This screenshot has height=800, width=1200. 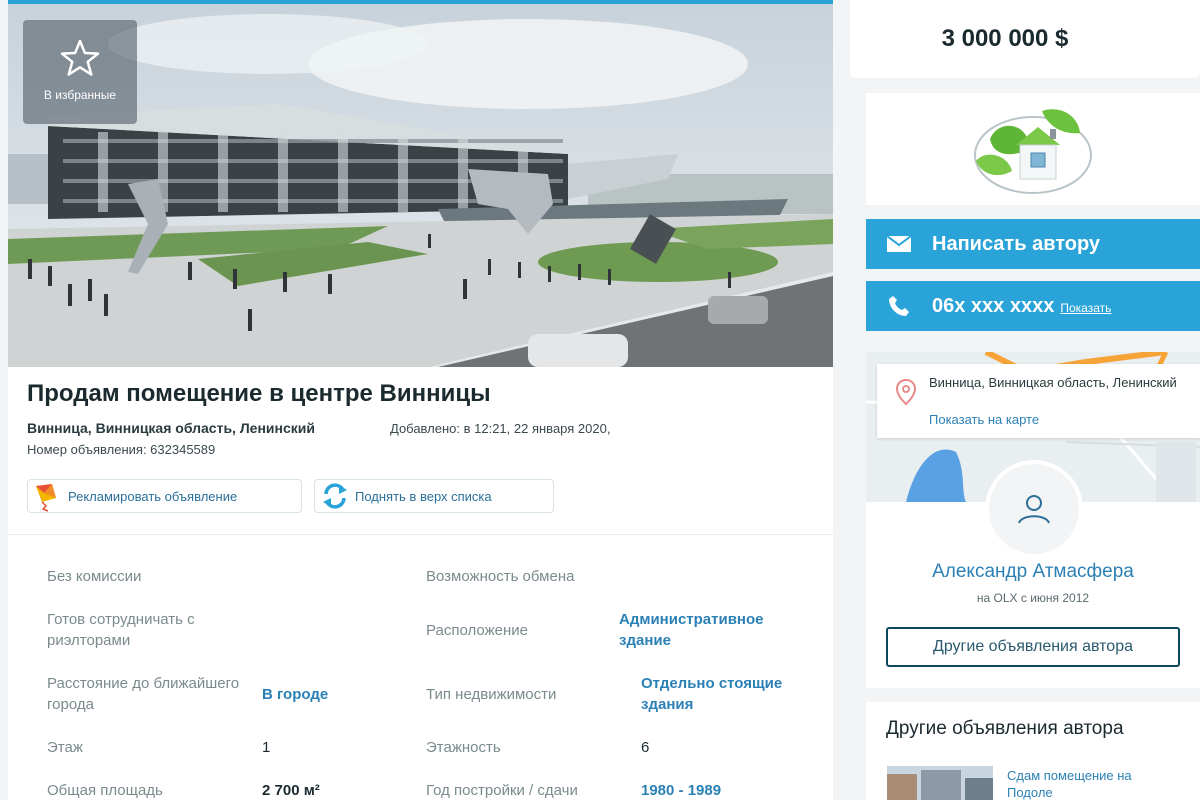 What do you see at coordinates (500, 576) in the screenshot?
I see `param-exchange: Возможность обмена` at bounding box center [500, 576].